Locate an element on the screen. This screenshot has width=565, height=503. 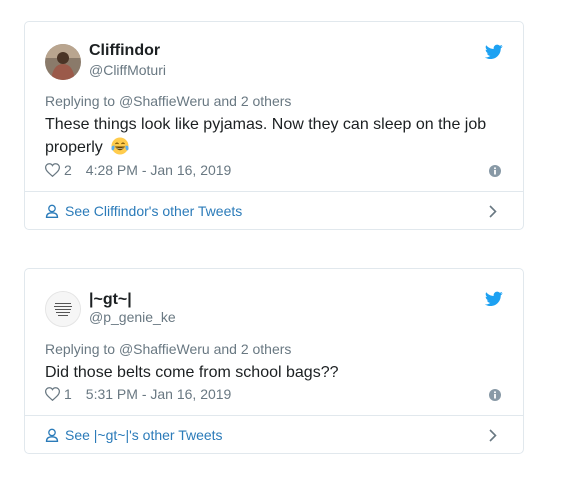
face-with-tears-of-joy-icon is located at coordinates (120, 146).